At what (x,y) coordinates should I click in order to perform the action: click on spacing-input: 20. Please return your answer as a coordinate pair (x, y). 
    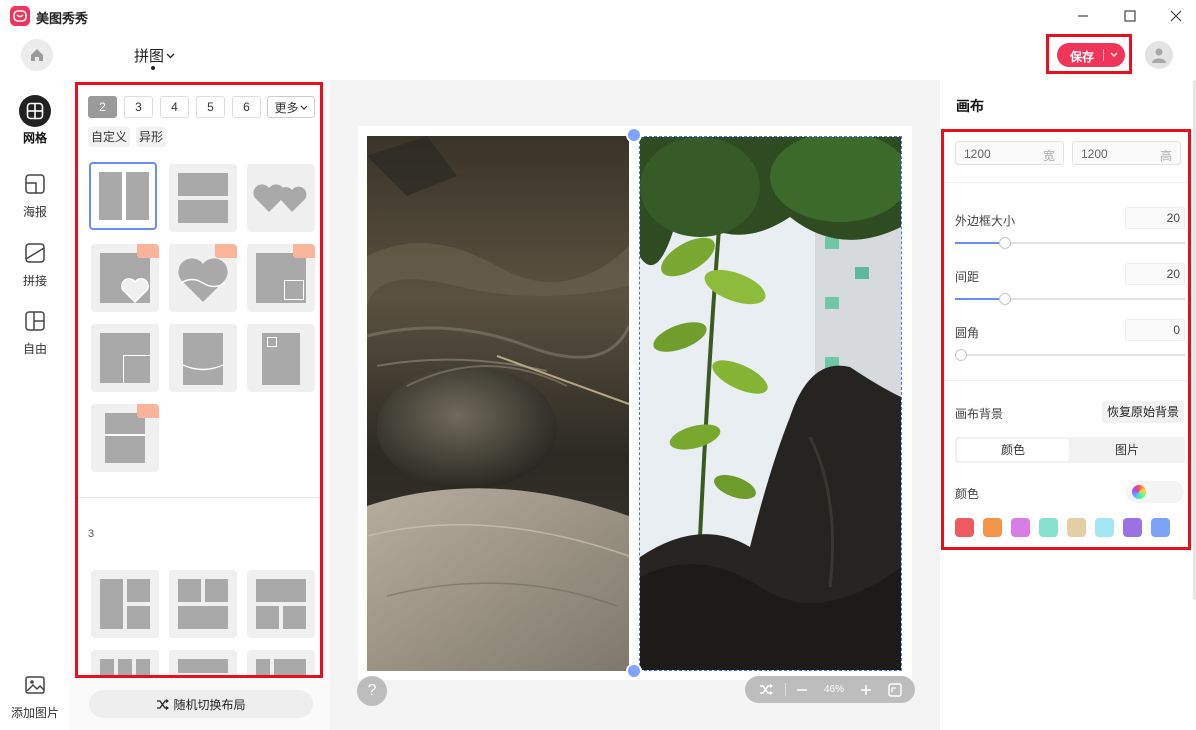
    Looking at the image, I should click on (1155, 274).